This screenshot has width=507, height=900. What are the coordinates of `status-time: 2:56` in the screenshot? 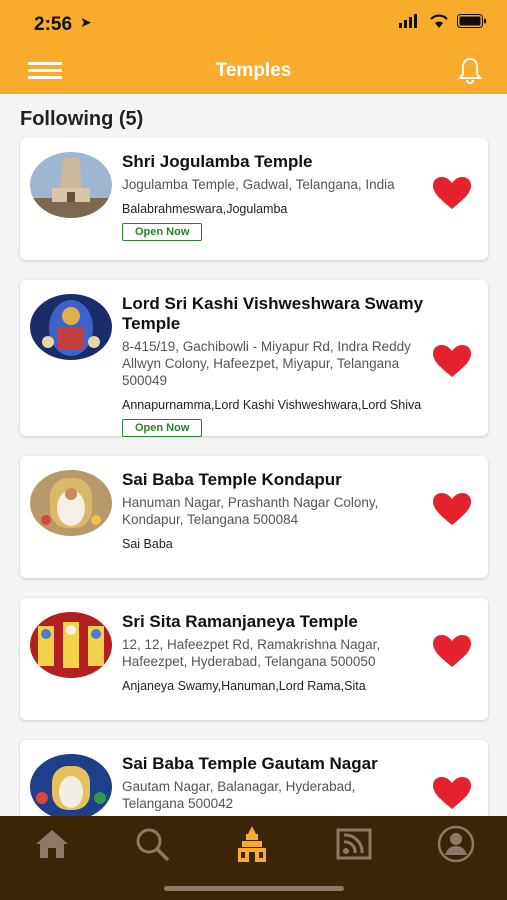 It's located at (53, 24).